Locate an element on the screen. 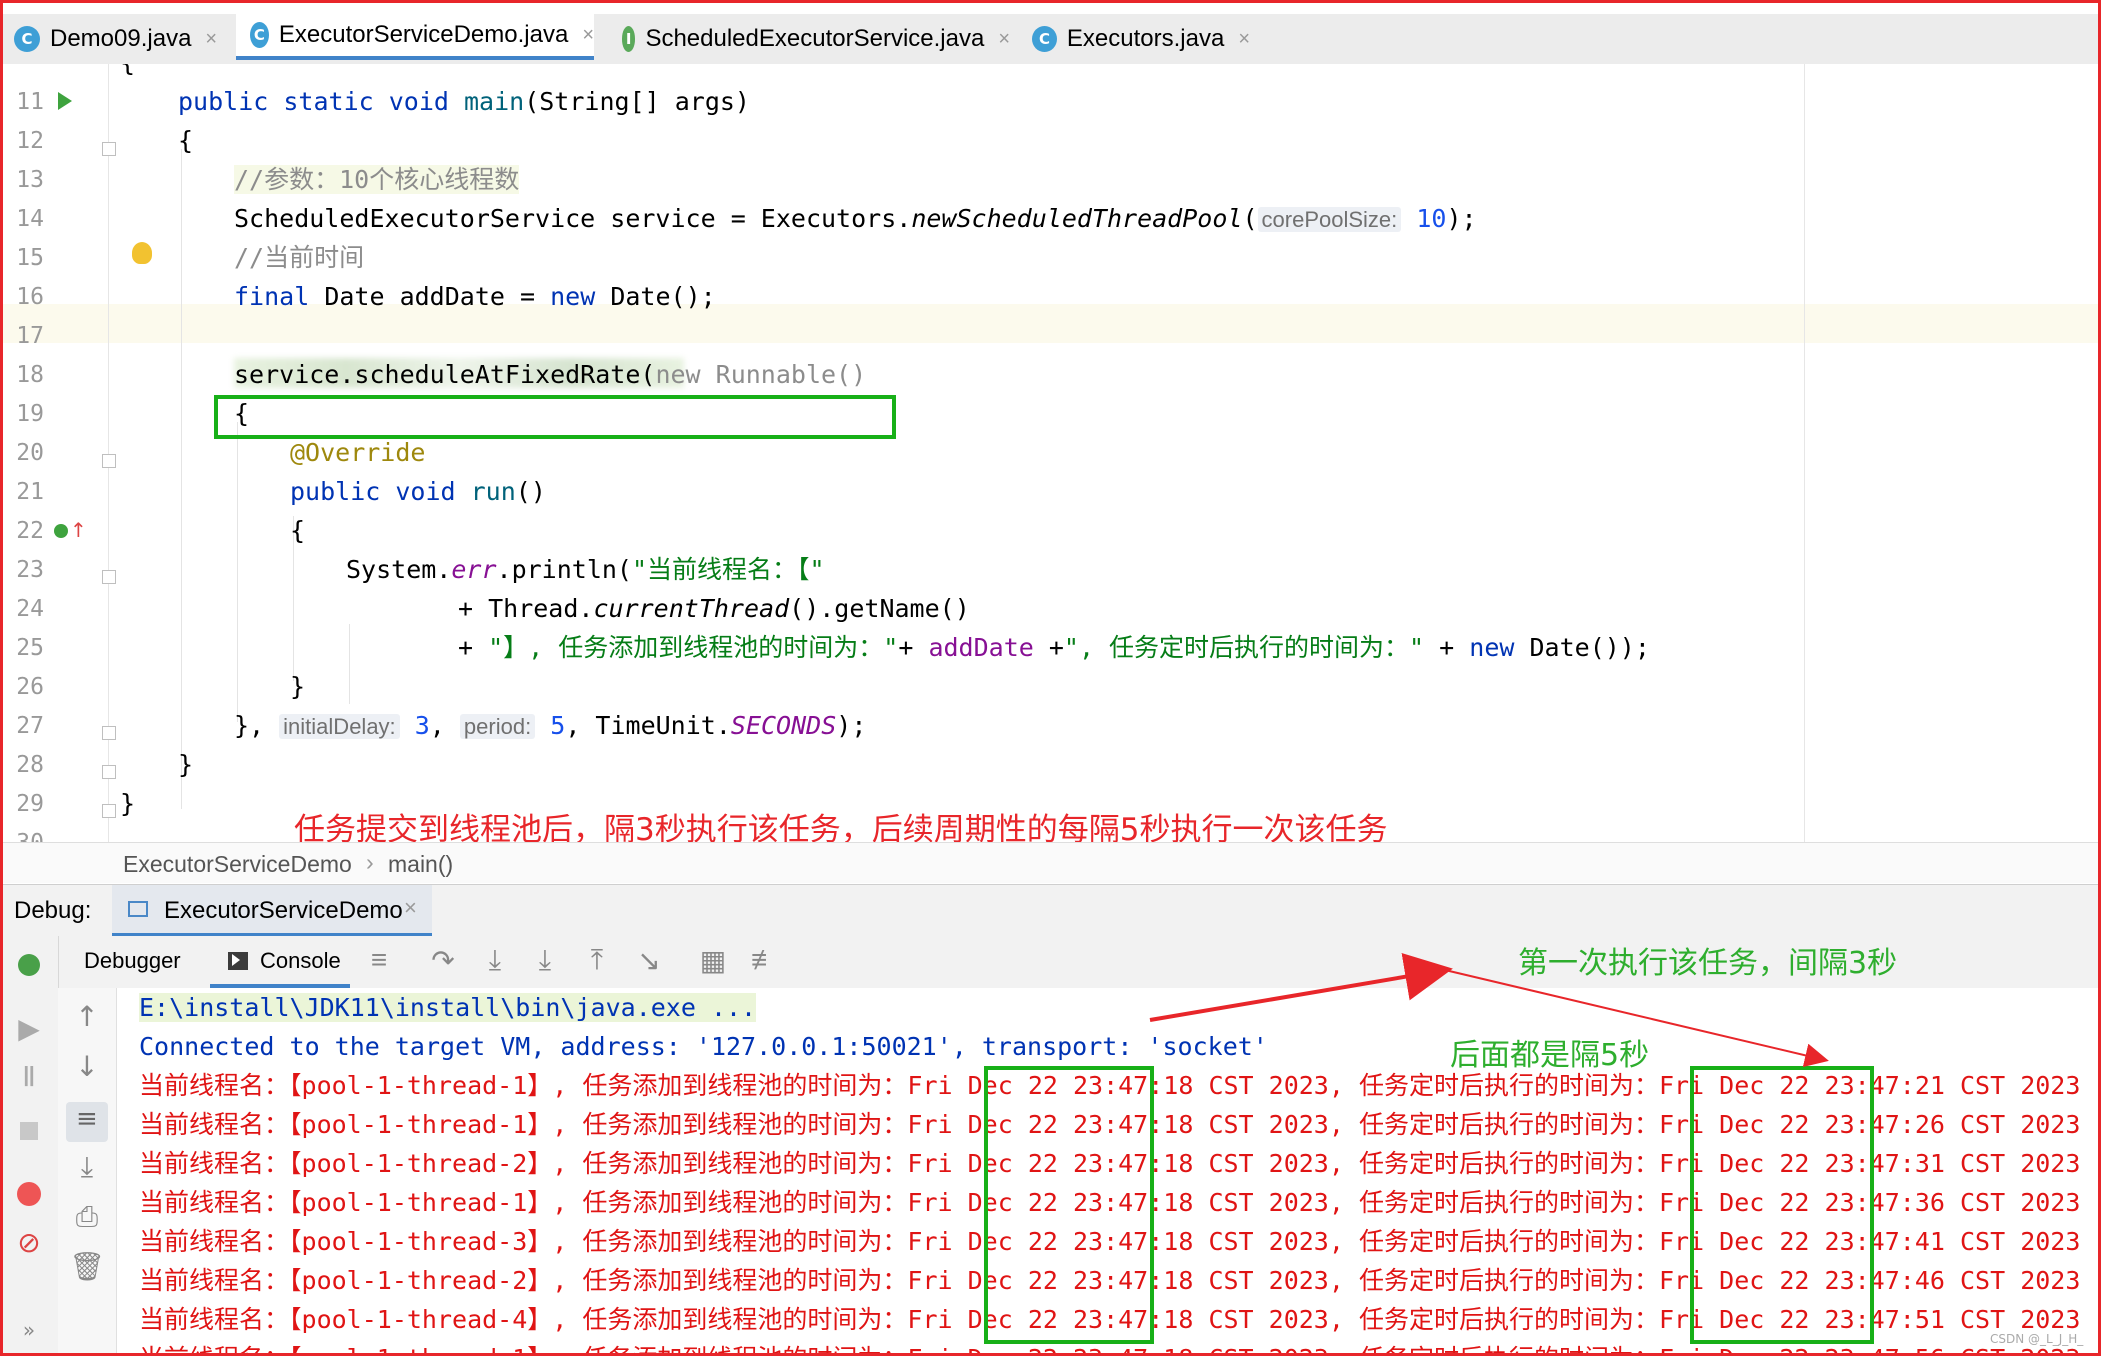 This screenshot has width=2101, height=1356. arrow-to-note is located at coordinates (1301, 987).